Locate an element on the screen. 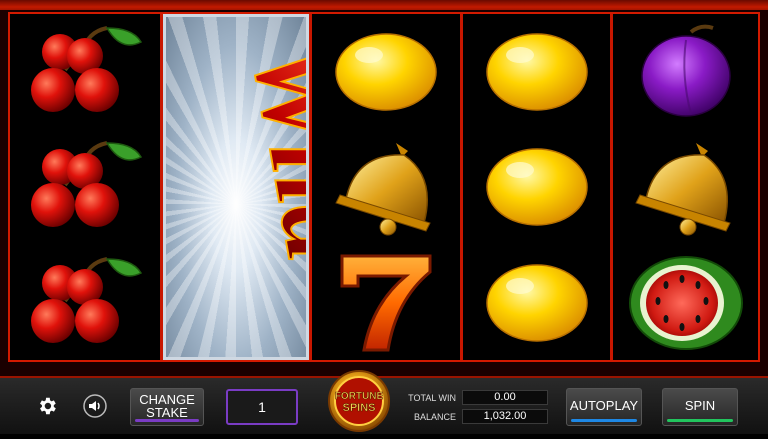 The width and height of the screenshot is (768, 439). wild-symbol: Wild is located at coordinates (236, 187).